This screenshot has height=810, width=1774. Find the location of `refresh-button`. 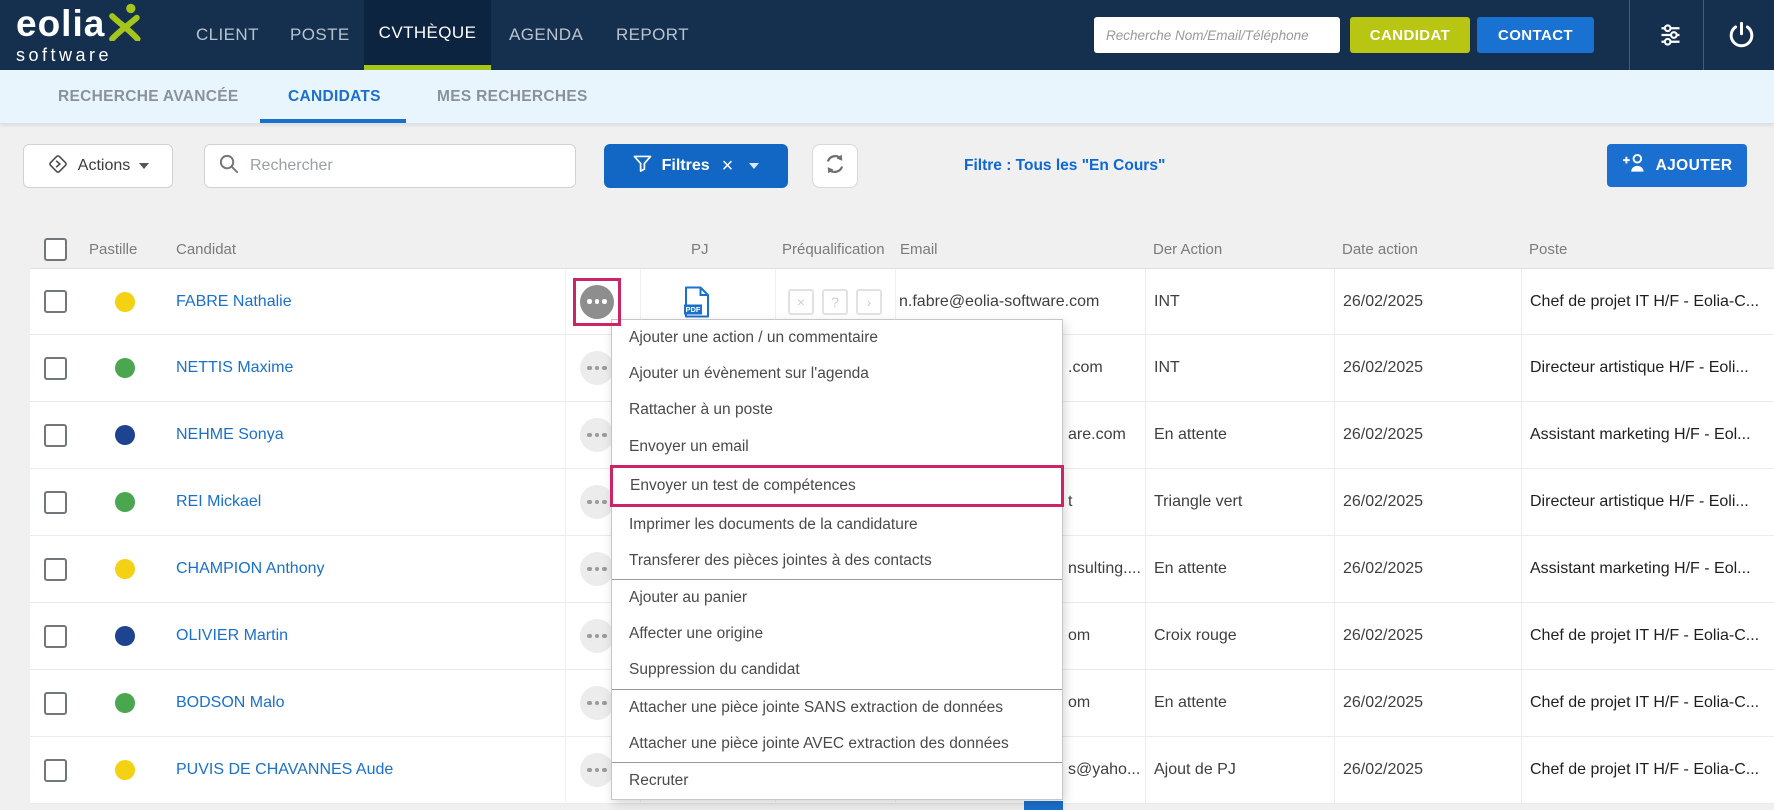

refresh-button is located at coordinates (835, 166).